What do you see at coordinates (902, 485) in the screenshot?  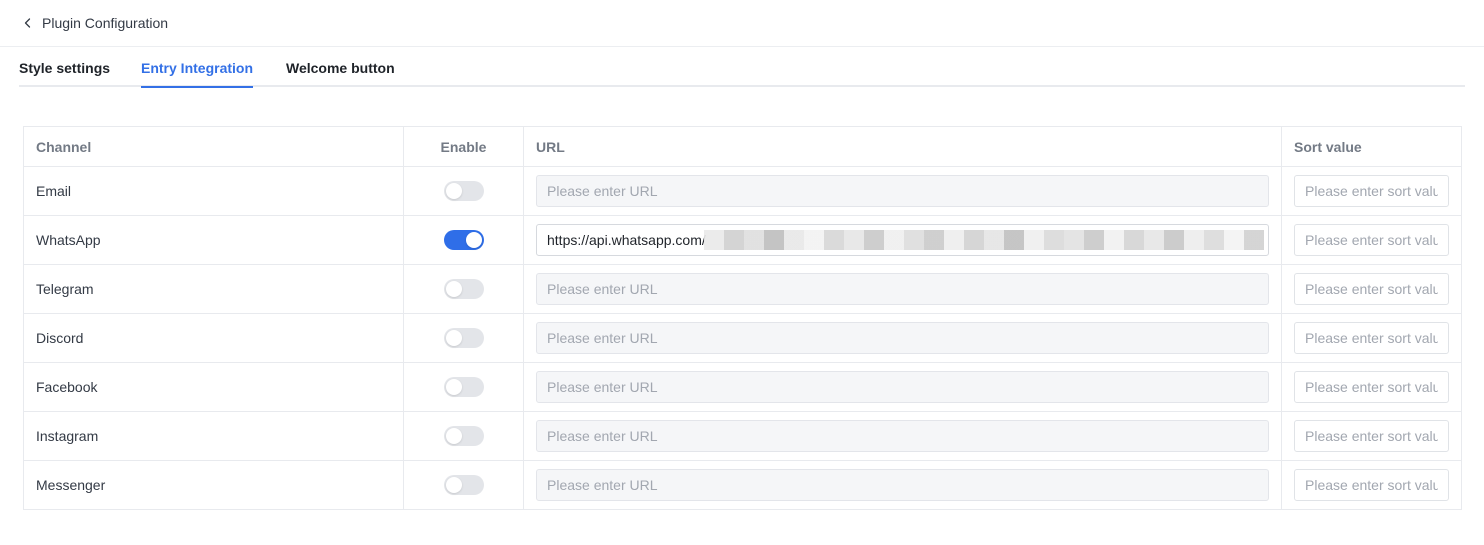 I see `url-input-messenger` at bounding box center [902, 485].